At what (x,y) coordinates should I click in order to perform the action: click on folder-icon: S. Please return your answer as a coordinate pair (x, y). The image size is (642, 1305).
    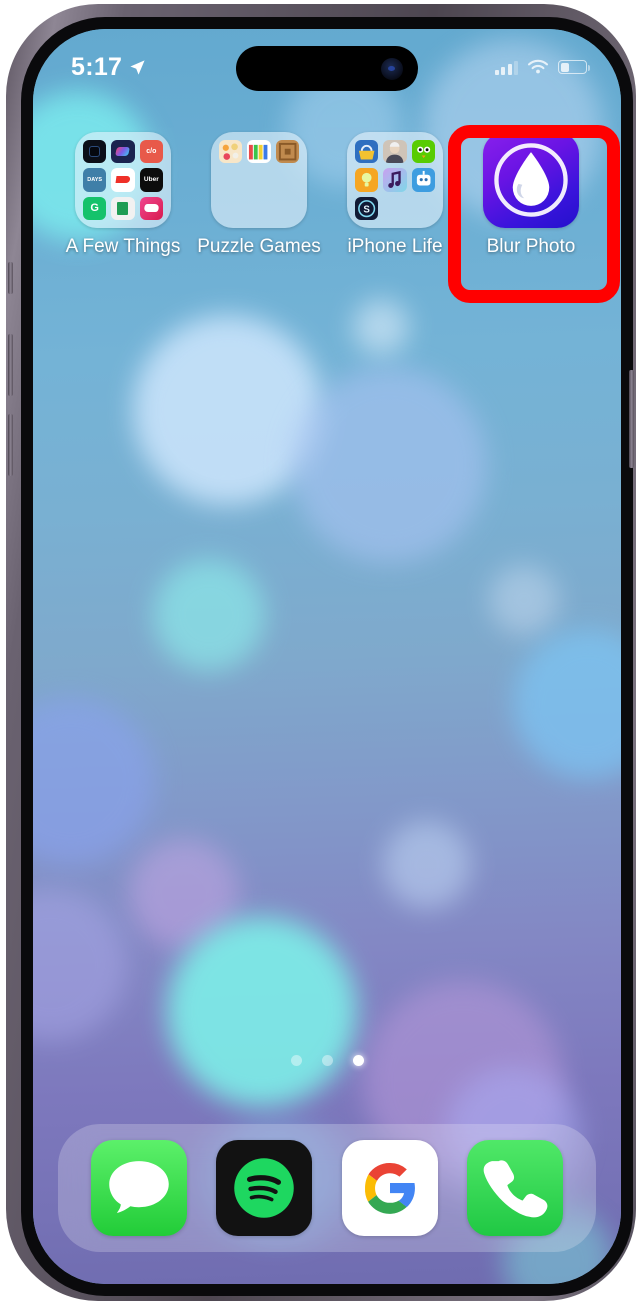
    Looking at the image, I should click on (395, 180).